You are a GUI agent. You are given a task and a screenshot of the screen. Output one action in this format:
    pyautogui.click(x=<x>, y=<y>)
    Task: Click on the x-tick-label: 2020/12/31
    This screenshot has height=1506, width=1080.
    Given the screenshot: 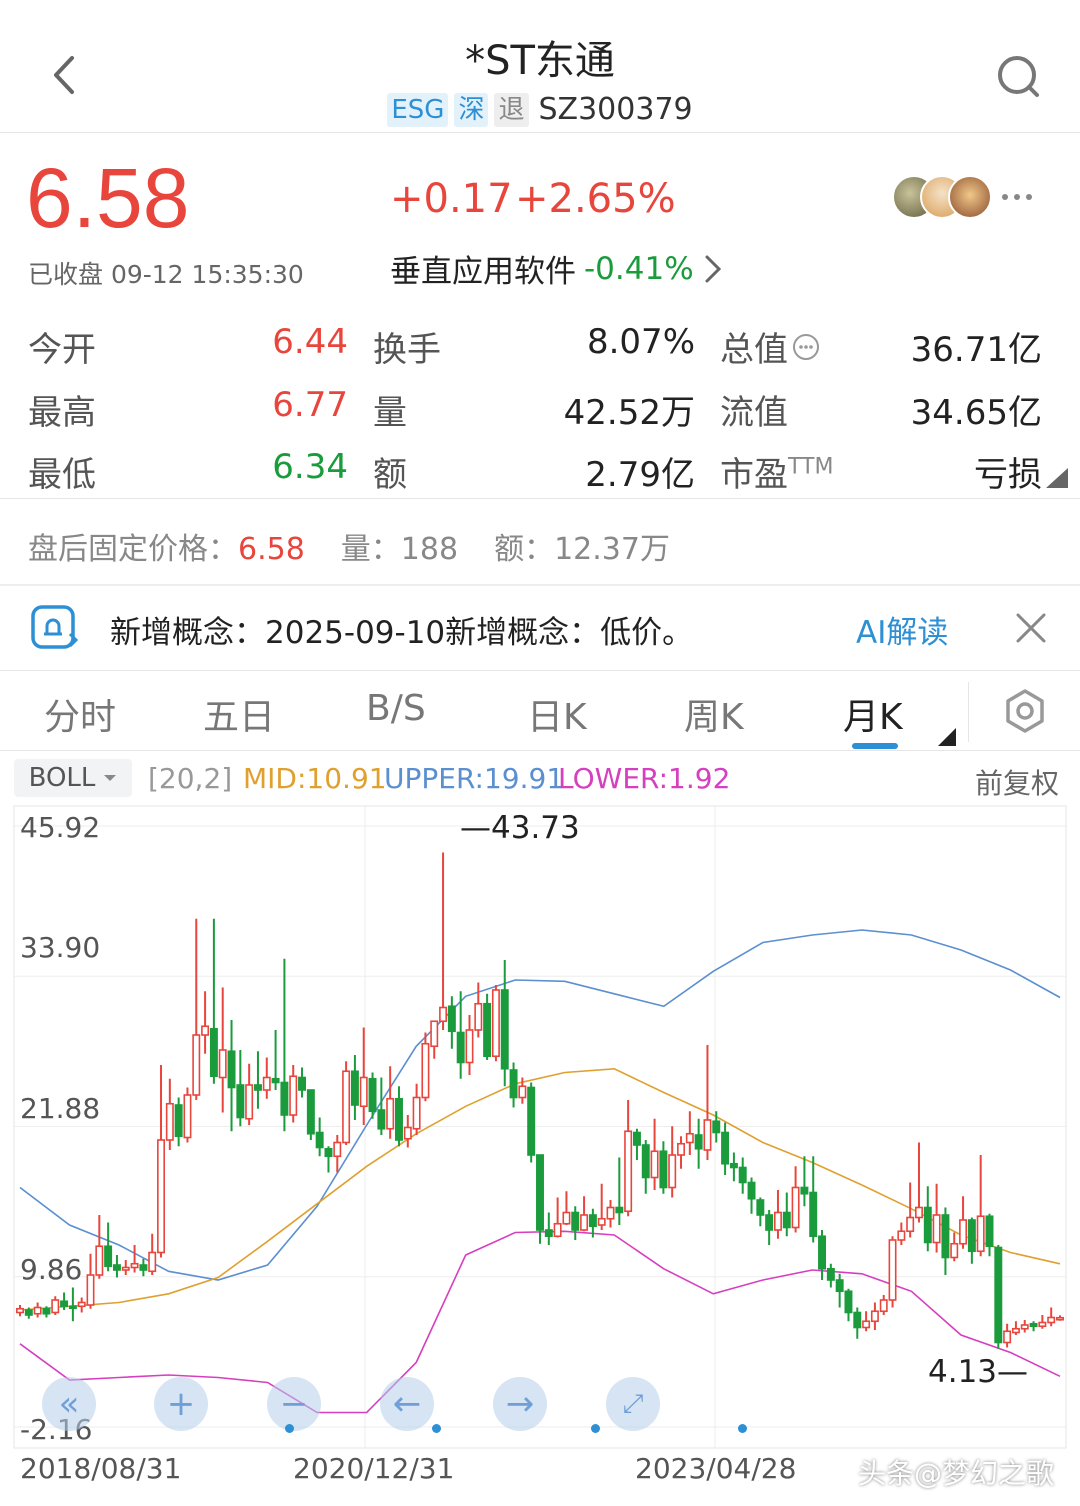 What is the action you would take?
    pyautogui.click(x=374, y=1468)
    